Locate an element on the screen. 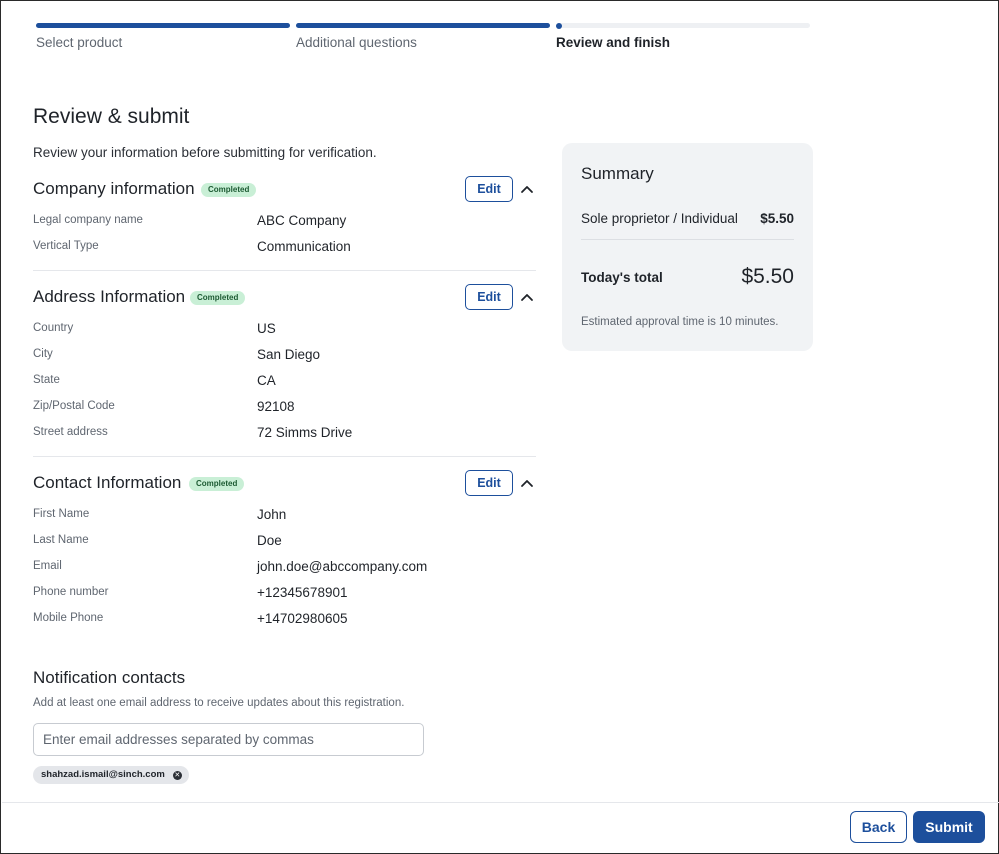 The width and height of the screenshot is (999, 854). edit-company-button: Edit is located at coordinates (489, 189).